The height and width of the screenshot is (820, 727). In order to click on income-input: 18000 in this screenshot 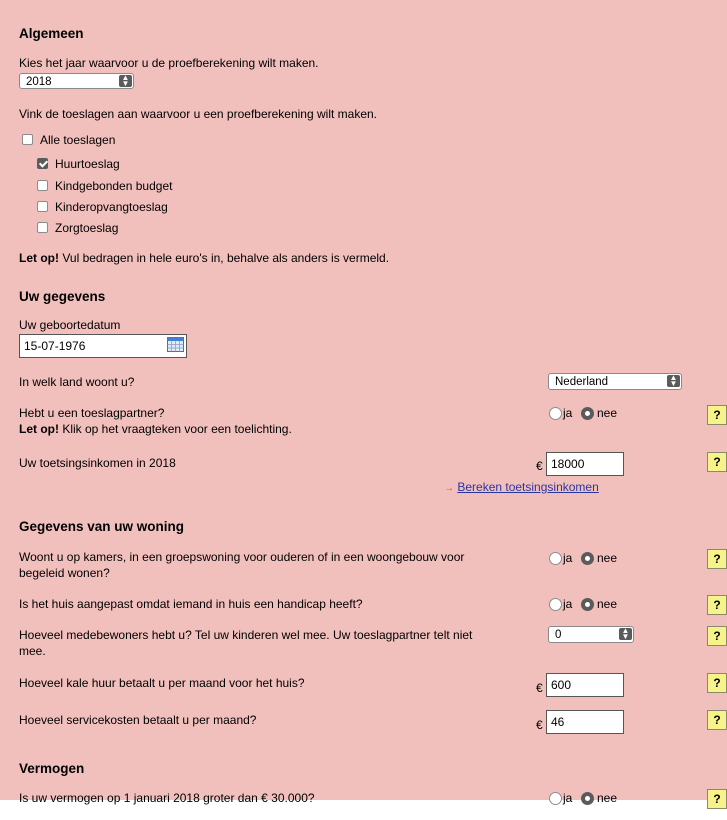, I will do `click(585, 464)`.